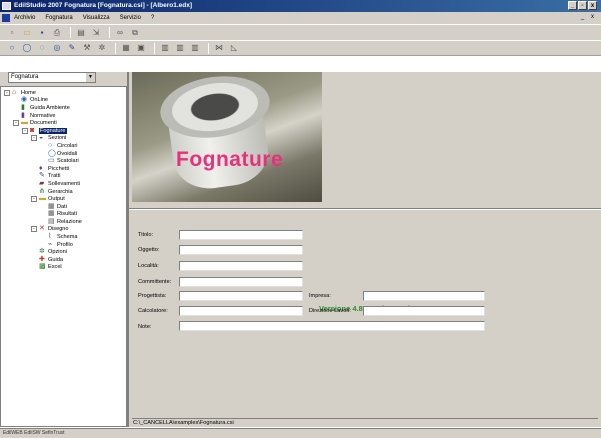 This screenshot has height=438, width=601. Describe the element at coordinates (582, 5) in the screenshot. I see `maximize-button: ▫` at that location.